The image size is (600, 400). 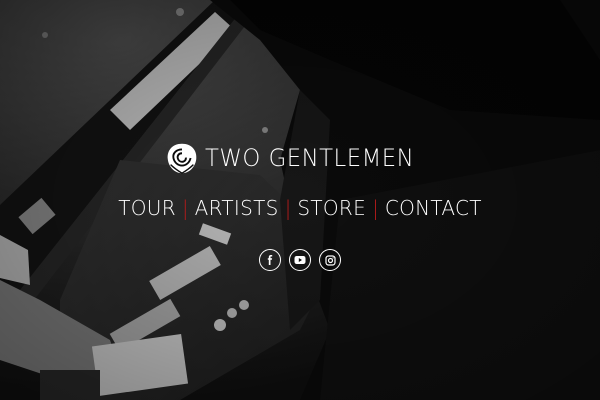 I want to click on brand-name: TWO GENTLEMEN, so click(x=310, y=158).